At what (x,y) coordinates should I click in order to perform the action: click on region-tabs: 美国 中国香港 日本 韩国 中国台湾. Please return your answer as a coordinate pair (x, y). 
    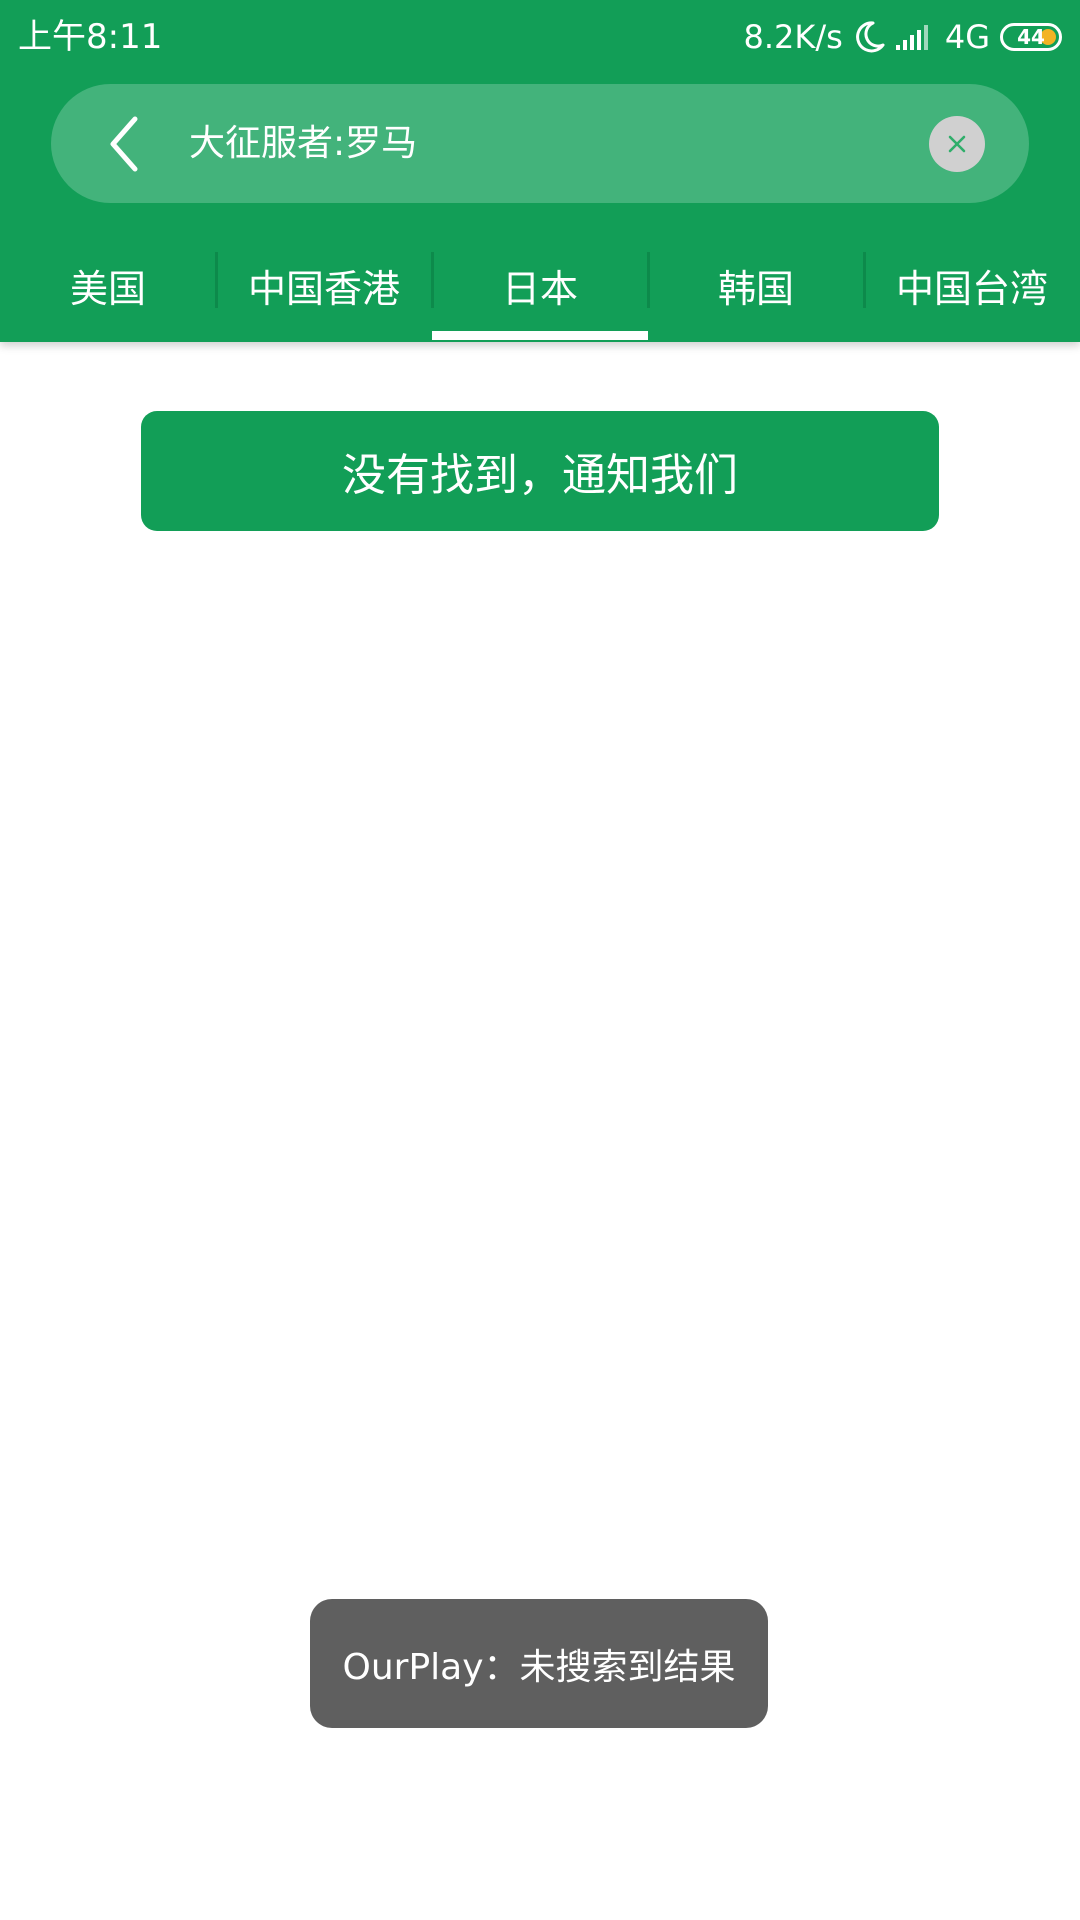
    Looking at the image, I should click on (540, 291).